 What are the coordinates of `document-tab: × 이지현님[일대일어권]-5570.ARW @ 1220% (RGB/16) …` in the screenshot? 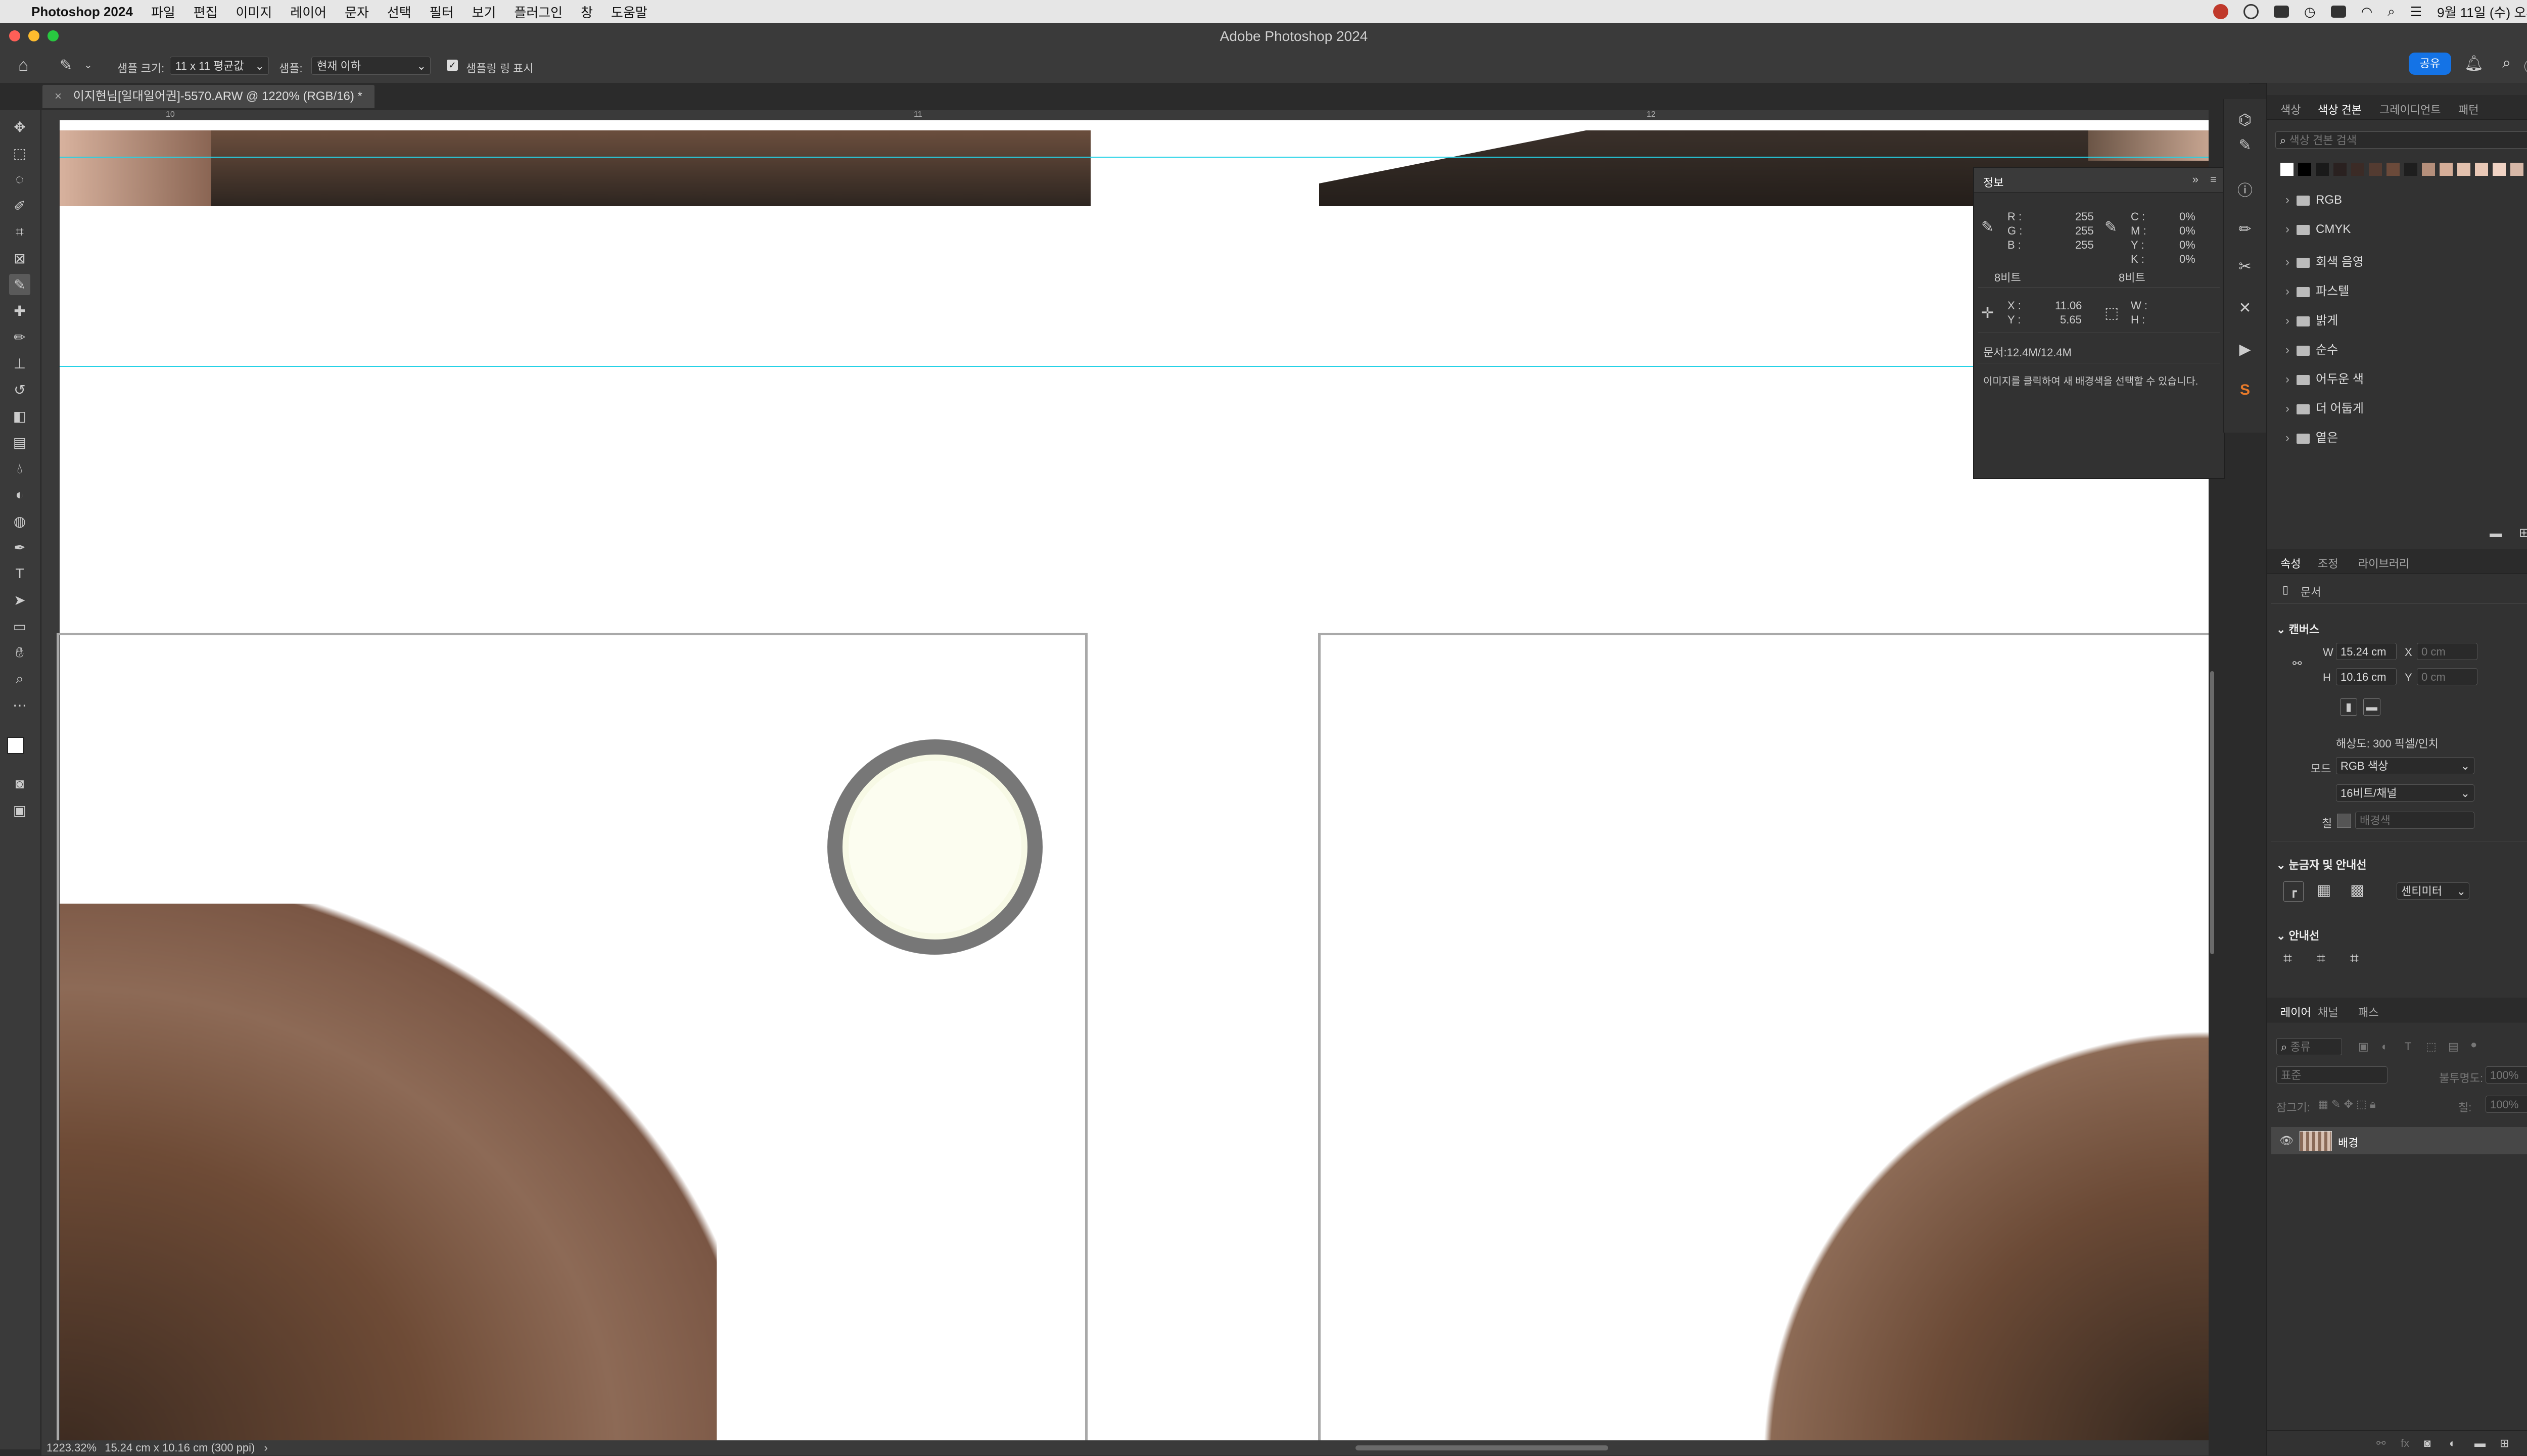 It's located at (208, 96).